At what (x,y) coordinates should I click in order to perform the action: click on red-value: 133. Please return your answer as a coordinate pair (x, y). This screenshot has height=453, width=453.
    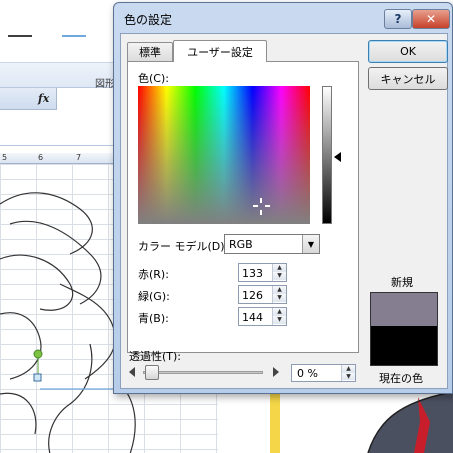
    Looking at the image, I should click on (252, 273).